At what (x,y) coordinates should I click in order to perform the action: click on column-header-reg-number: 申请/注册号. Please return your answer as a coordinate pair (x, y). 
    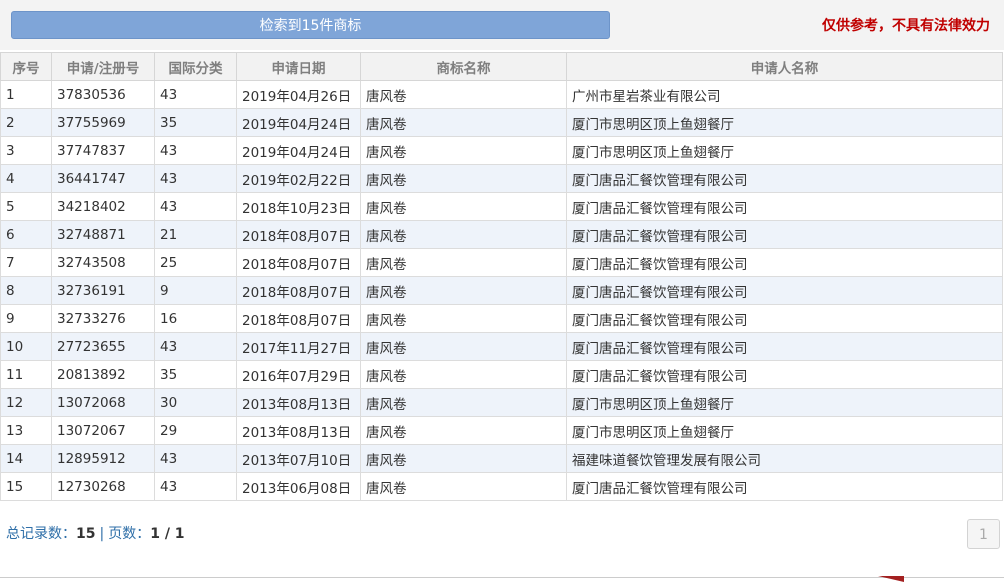
    Looking at the image, I should click on (103, 66).